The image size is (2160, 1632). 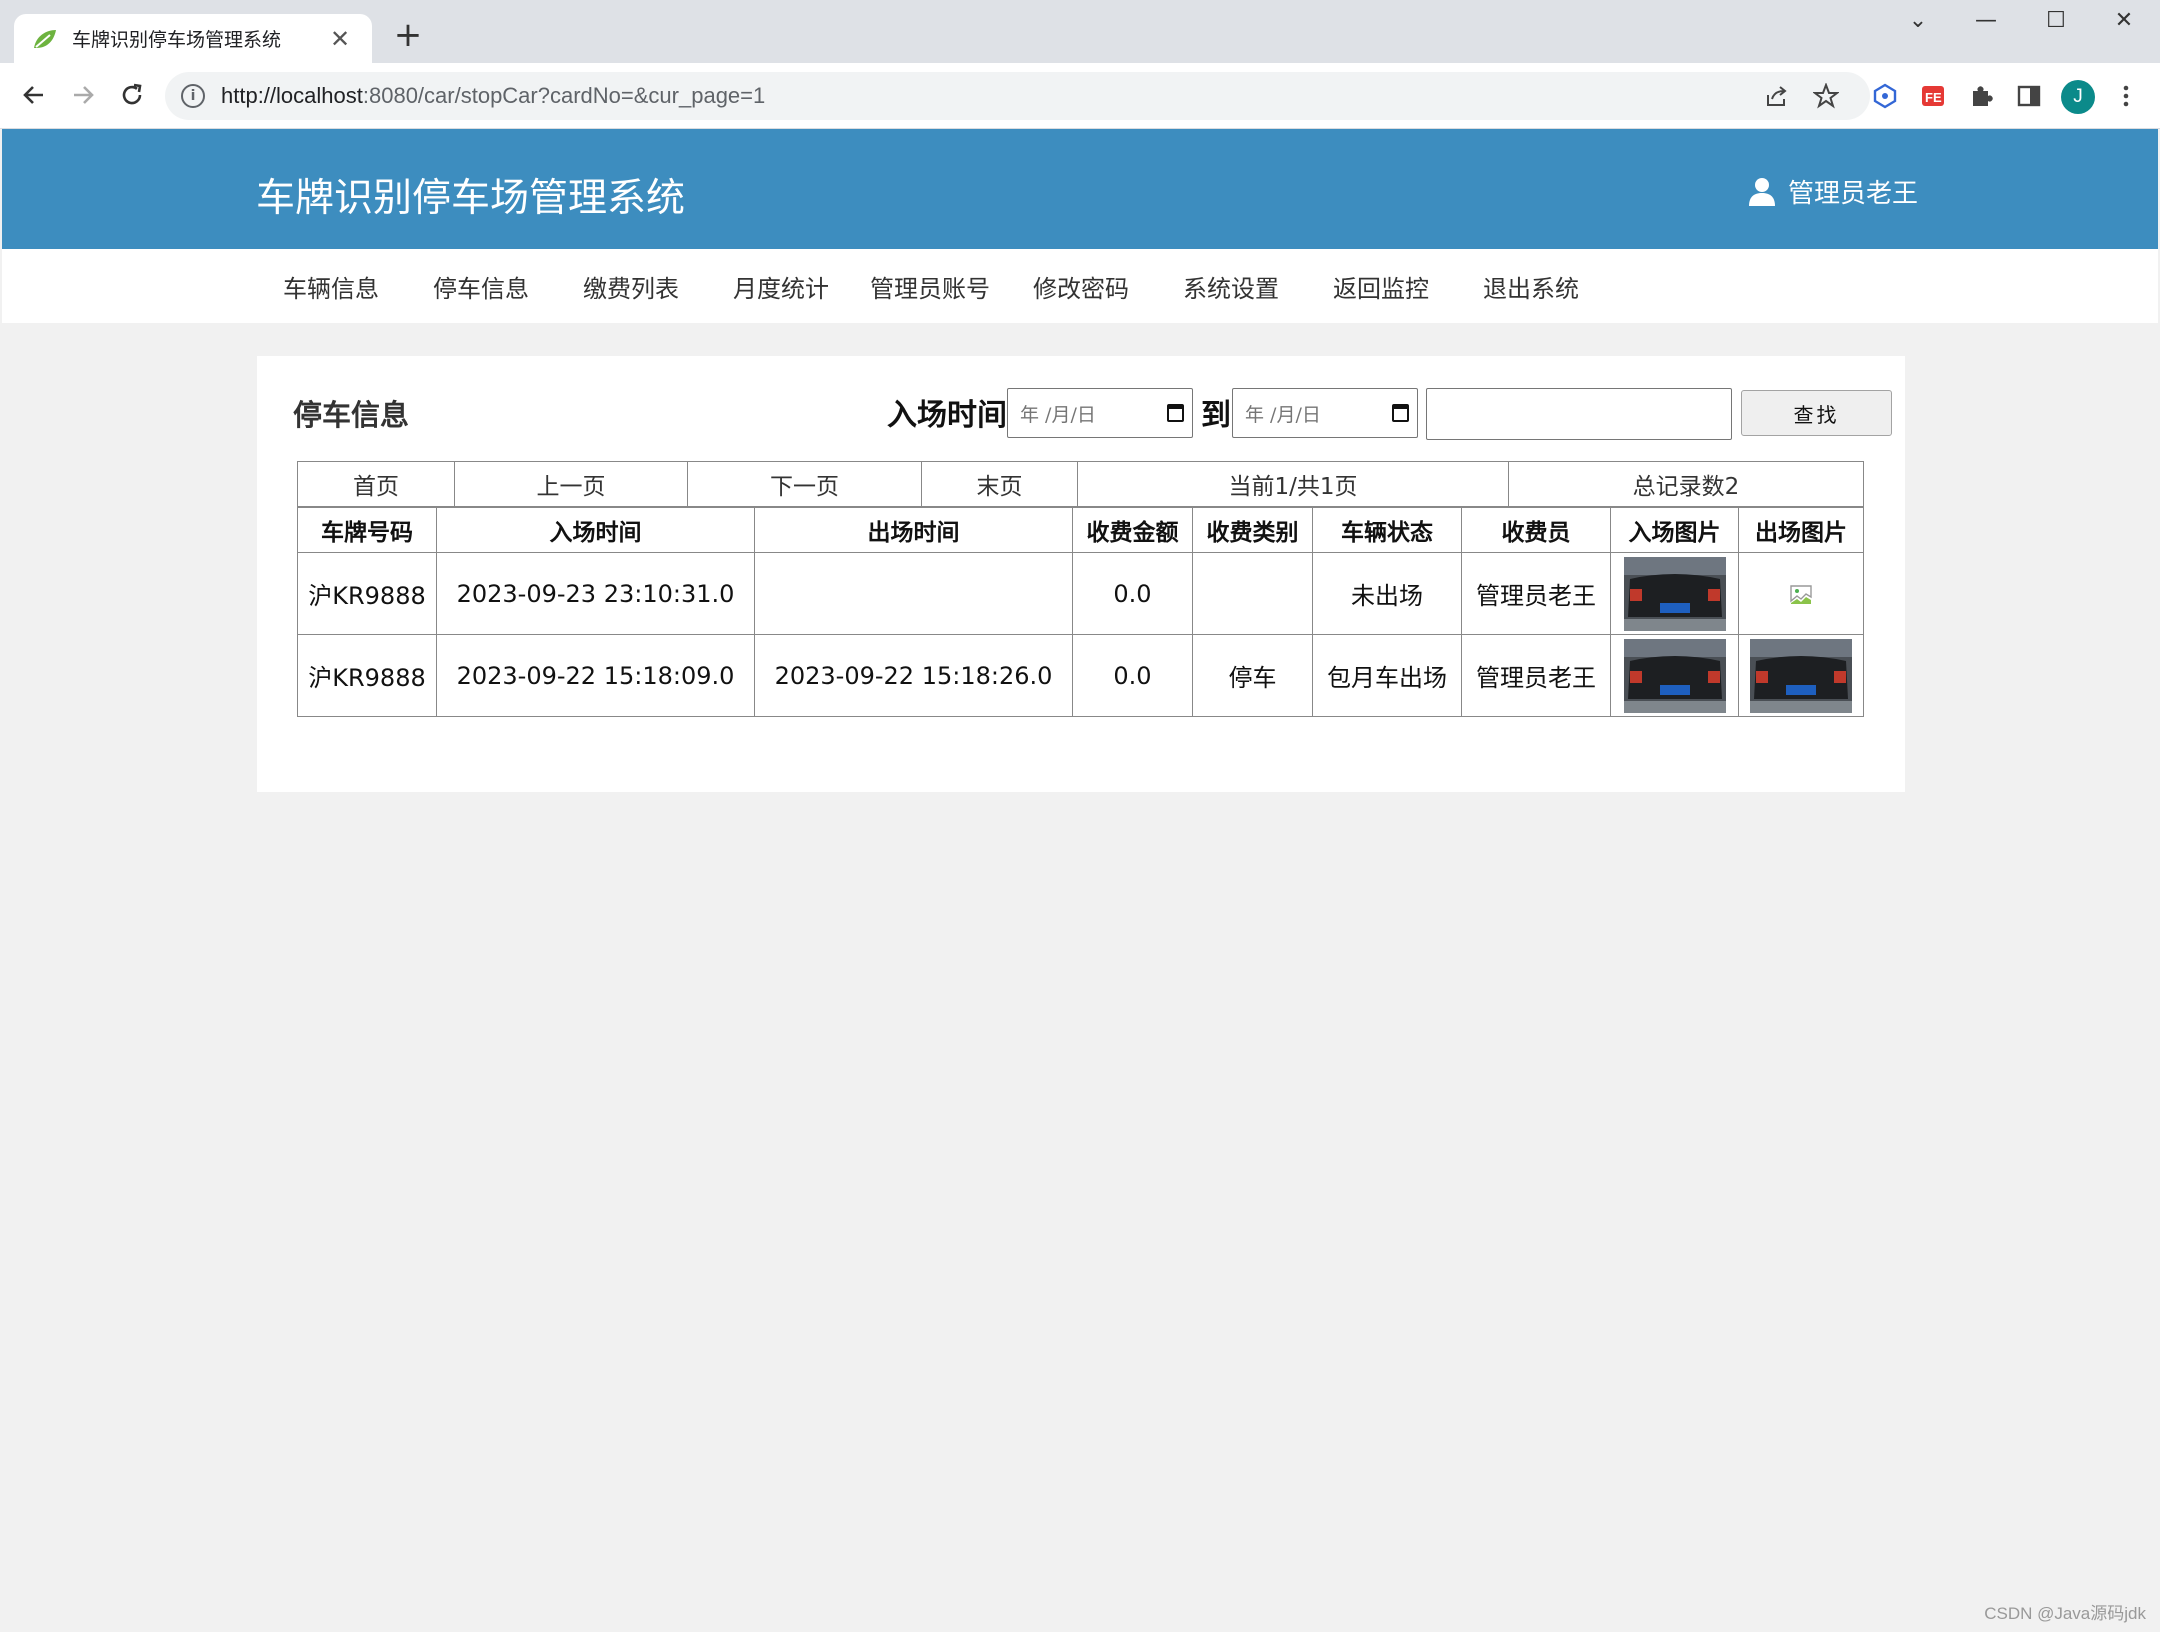 What do you see at coordinates (913, 593) in the screenshot?
I see `cell-out-time` at bounding box center [913, 593].